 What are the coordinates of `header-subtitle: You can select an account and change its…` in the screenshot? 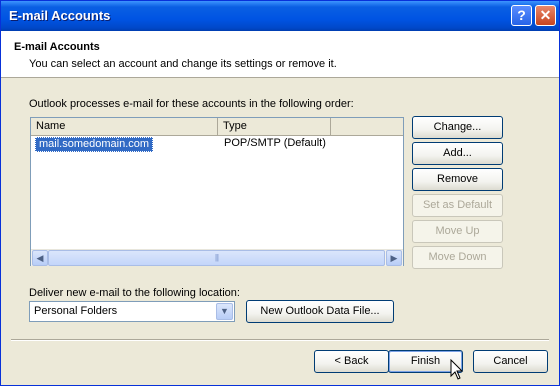 It's located at (183, 64).